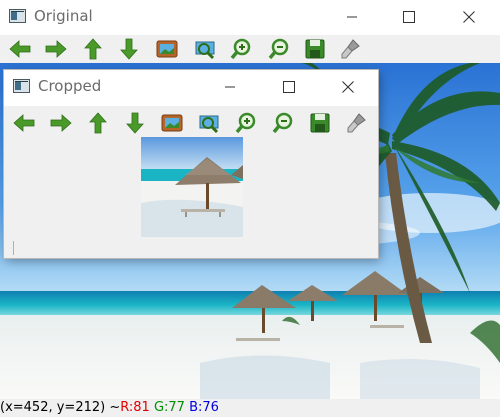 Image resolution: width=500 pixels, height=417 pixels. What do you see at coordinates (63, 16) in the screenshot?
I see `original-window-title: Original` at bounding box center [63, 16].